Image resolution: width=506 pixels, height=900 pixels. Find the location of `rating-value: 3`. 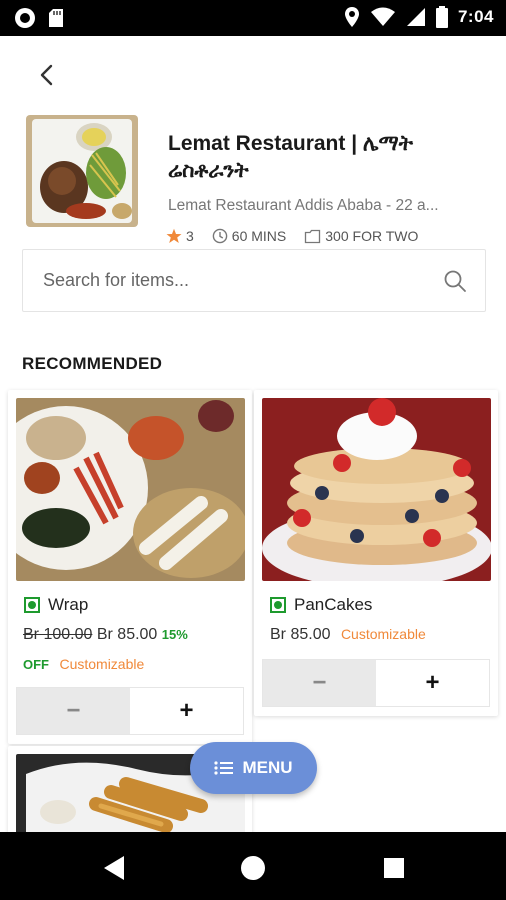

rating-value: 3 is located at coordinates (190, 236).